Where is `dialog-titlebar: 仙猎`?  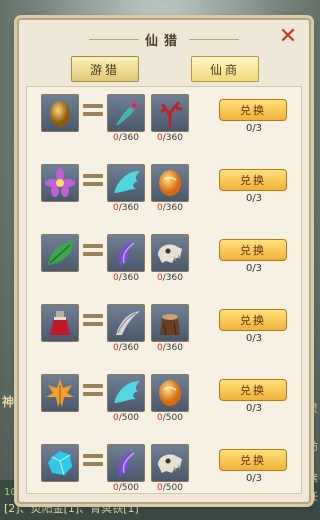
dialog-titlebar: 仙猎 is located at coordinates (164, 39).